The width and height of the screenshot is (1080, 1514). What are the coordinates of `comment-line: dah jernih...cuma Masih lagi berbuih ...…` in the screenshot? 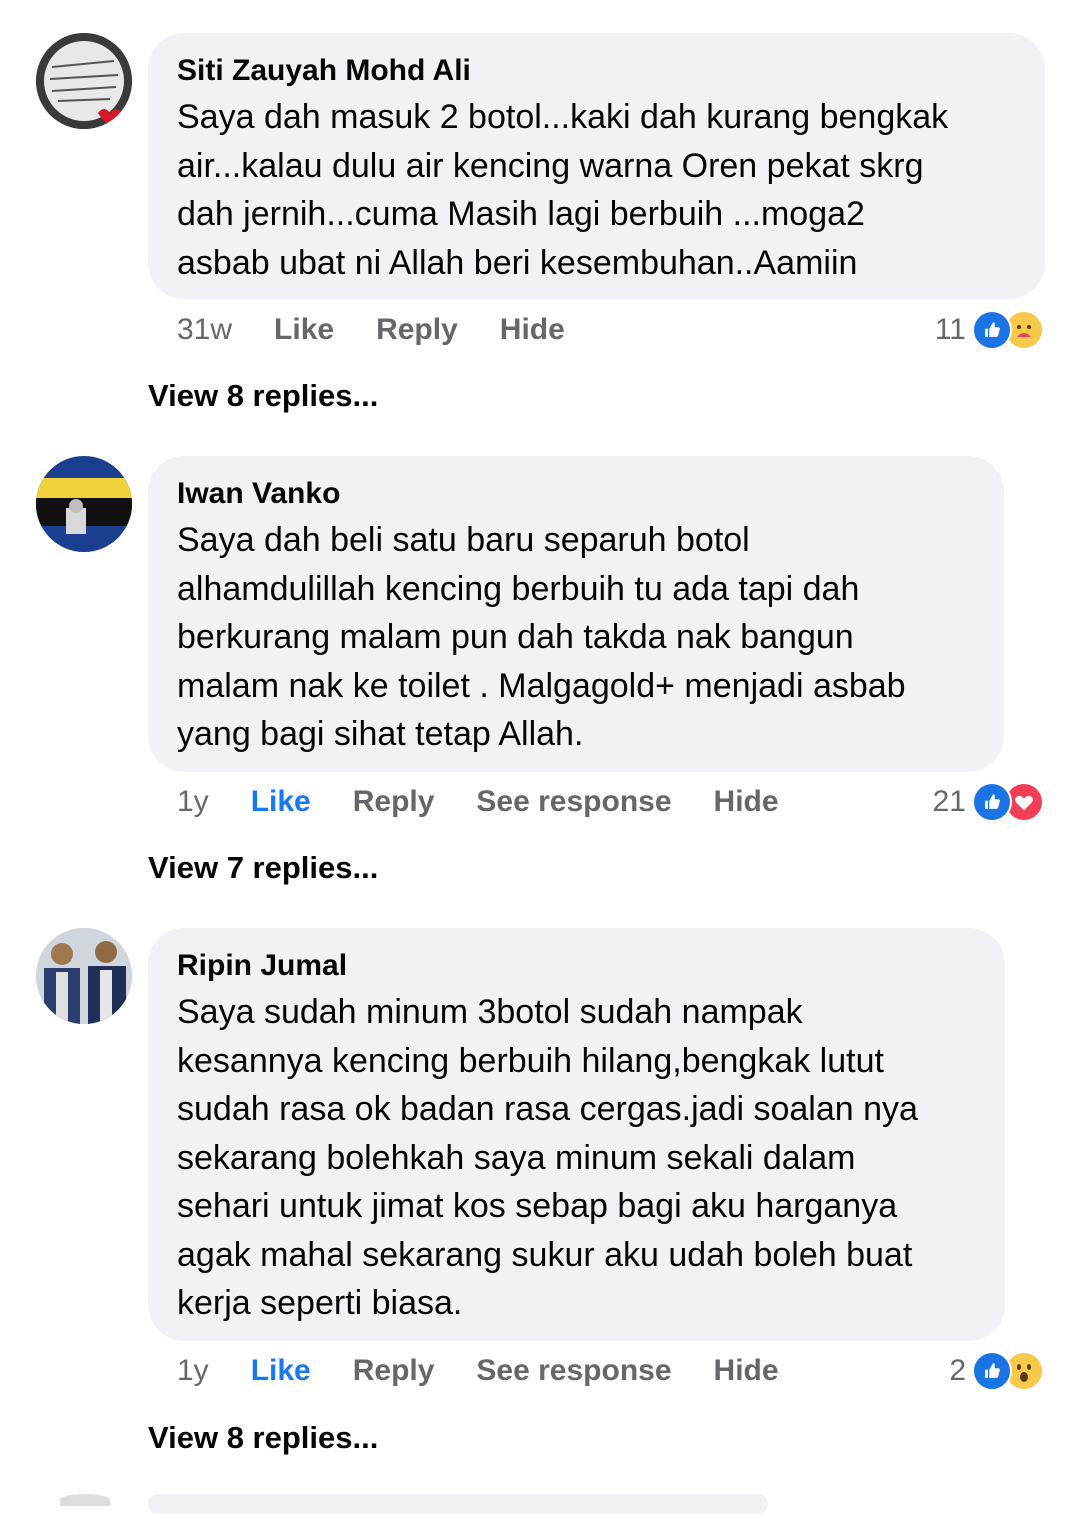 It's located at (521, 214).